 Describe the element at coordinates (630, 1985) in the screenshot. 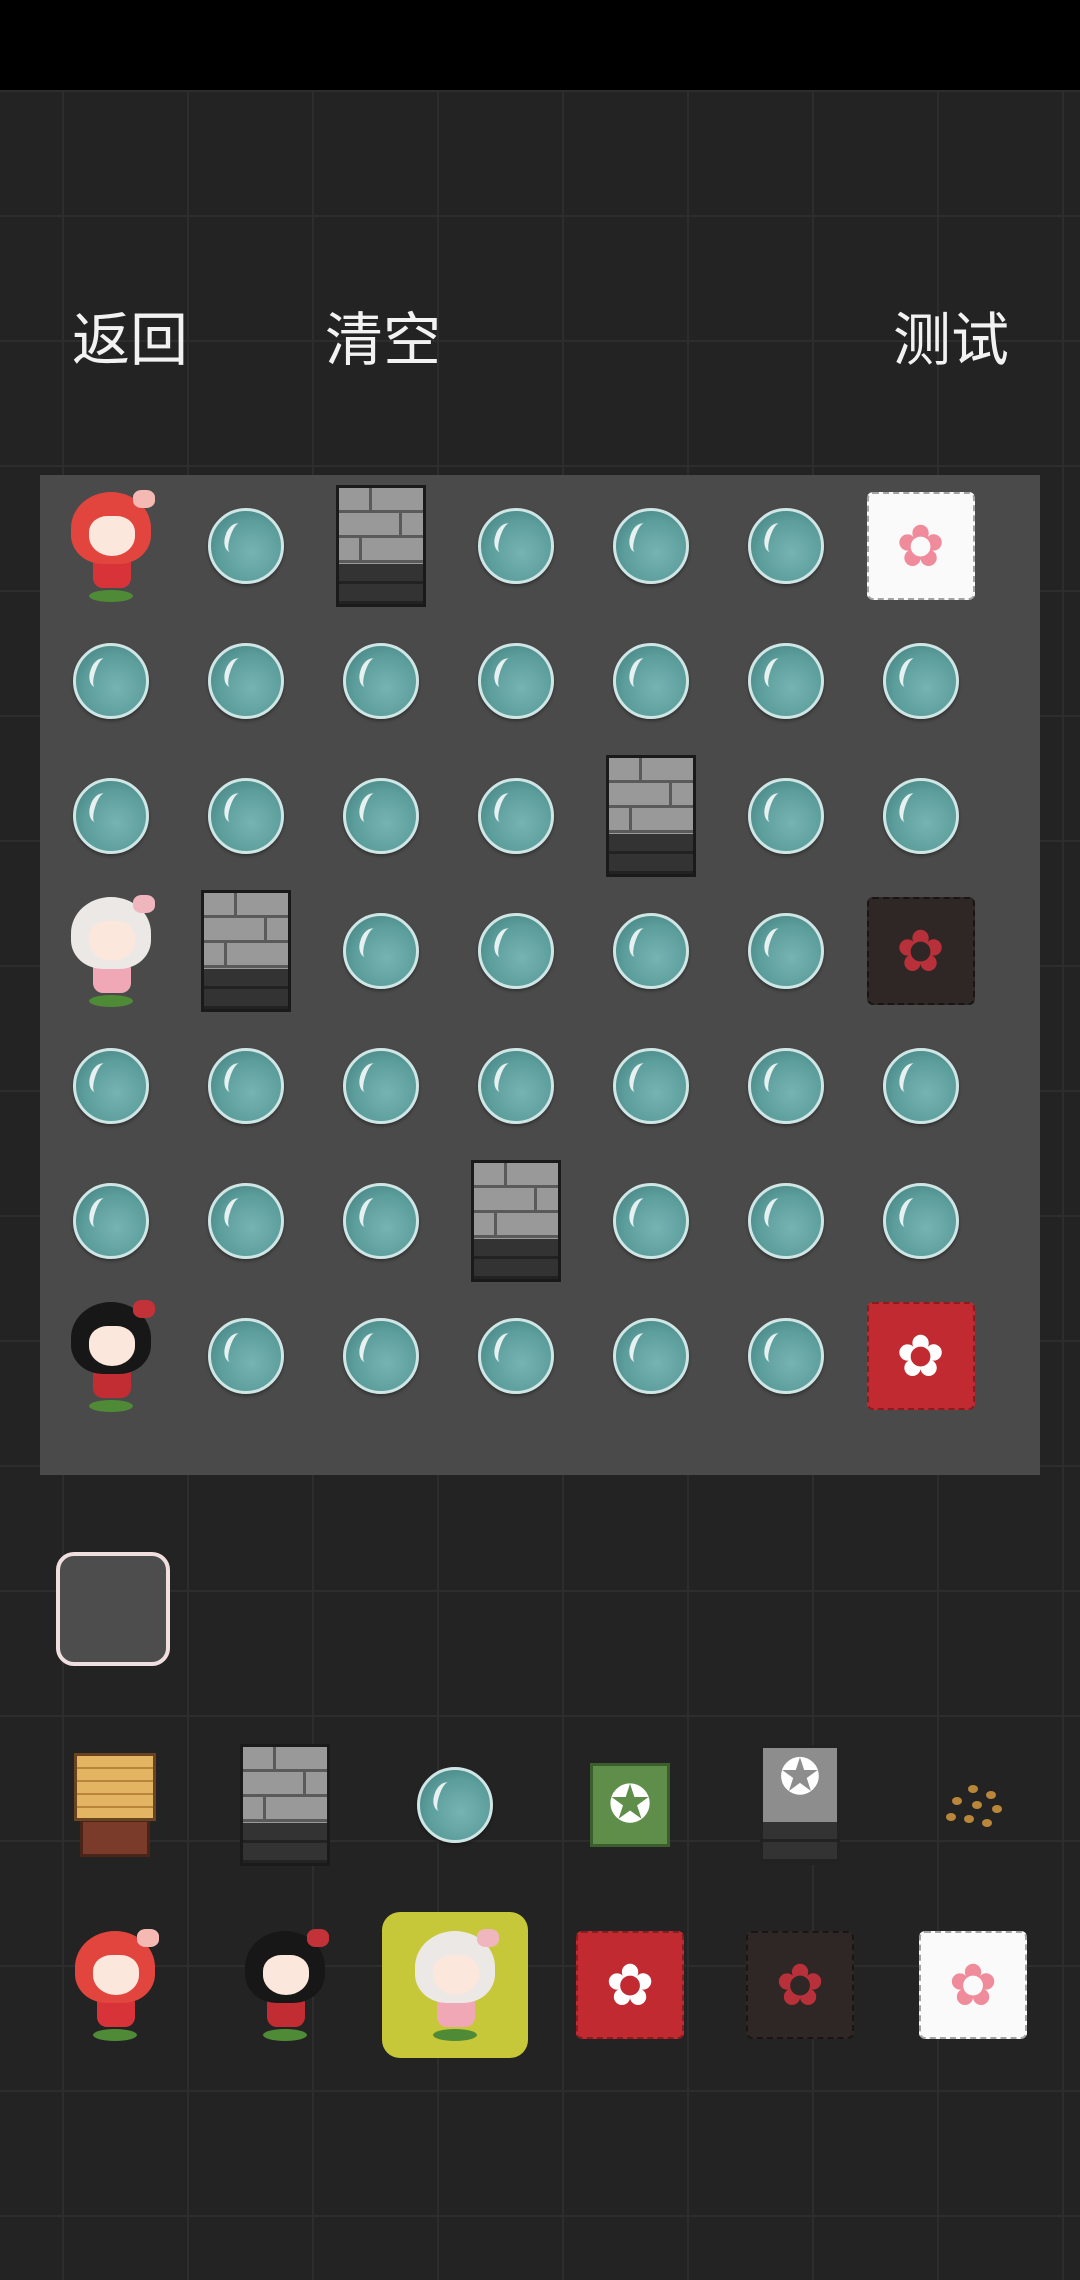

I see `palette-item-tile-red: ✿` at that location.